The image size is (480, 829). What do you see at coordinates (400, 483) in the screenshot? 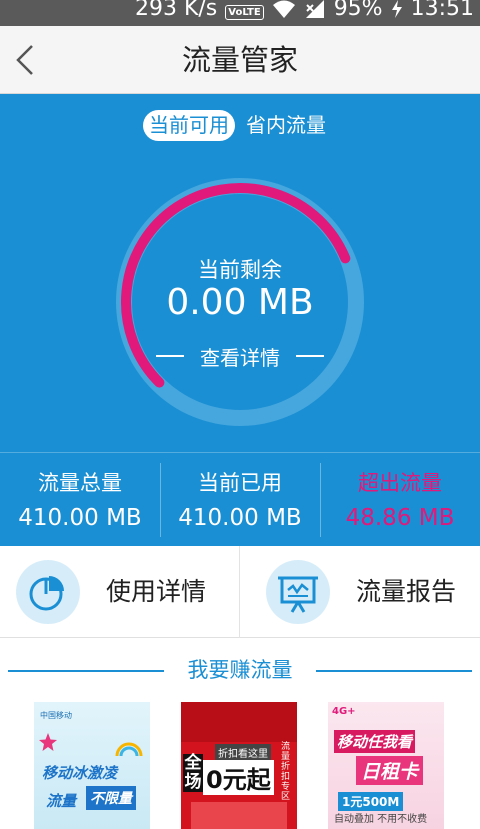
I see `stat-overage-label: 超出流量` at bounding box center [400, 483].